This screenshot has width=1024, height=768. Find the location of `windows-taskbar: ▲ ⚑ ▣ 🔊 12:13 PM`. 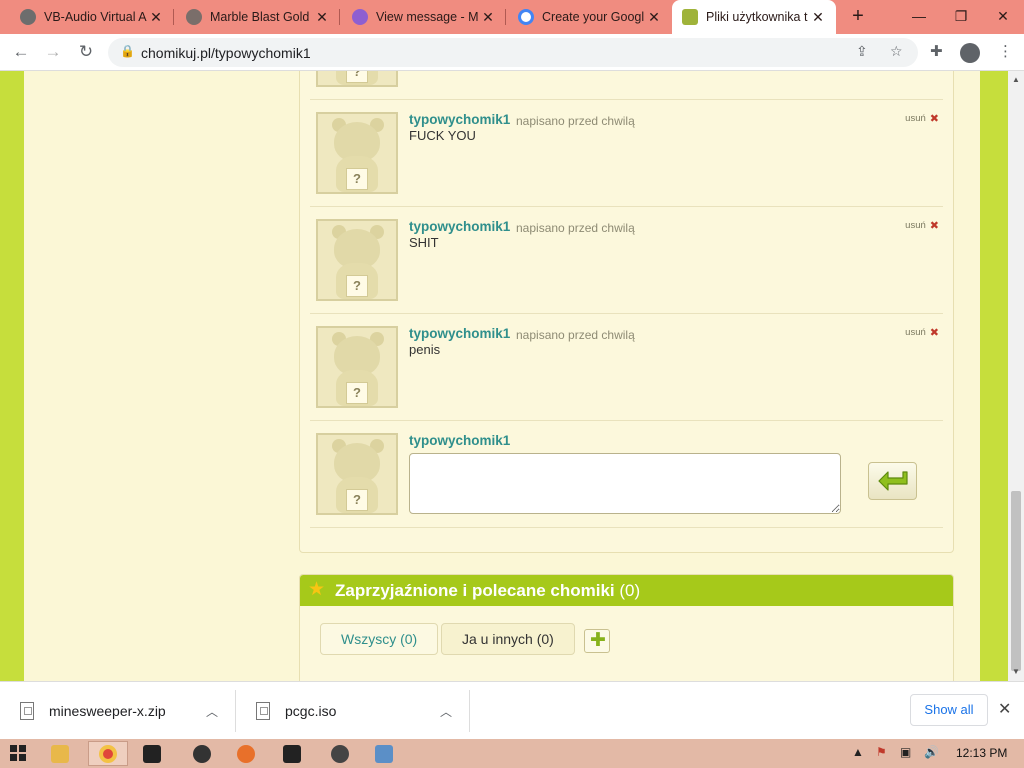

windows-taskbar: ▲ ⚑ ▣ 🔊 12:13 PM is located at coordinates (512, 753).